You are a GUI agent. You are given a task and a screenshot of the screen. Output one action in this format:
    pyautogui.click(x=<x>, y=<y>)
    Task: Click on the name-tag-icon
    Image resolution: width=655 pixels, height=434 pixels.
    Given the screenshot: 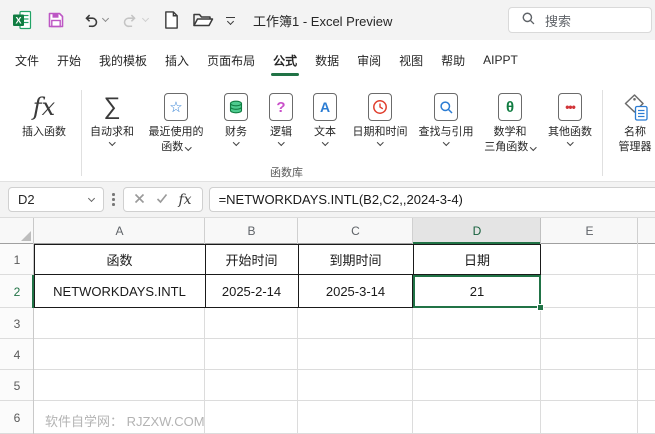 What is the action you would take?
    pyautogui.click(x=635, y=107)
    